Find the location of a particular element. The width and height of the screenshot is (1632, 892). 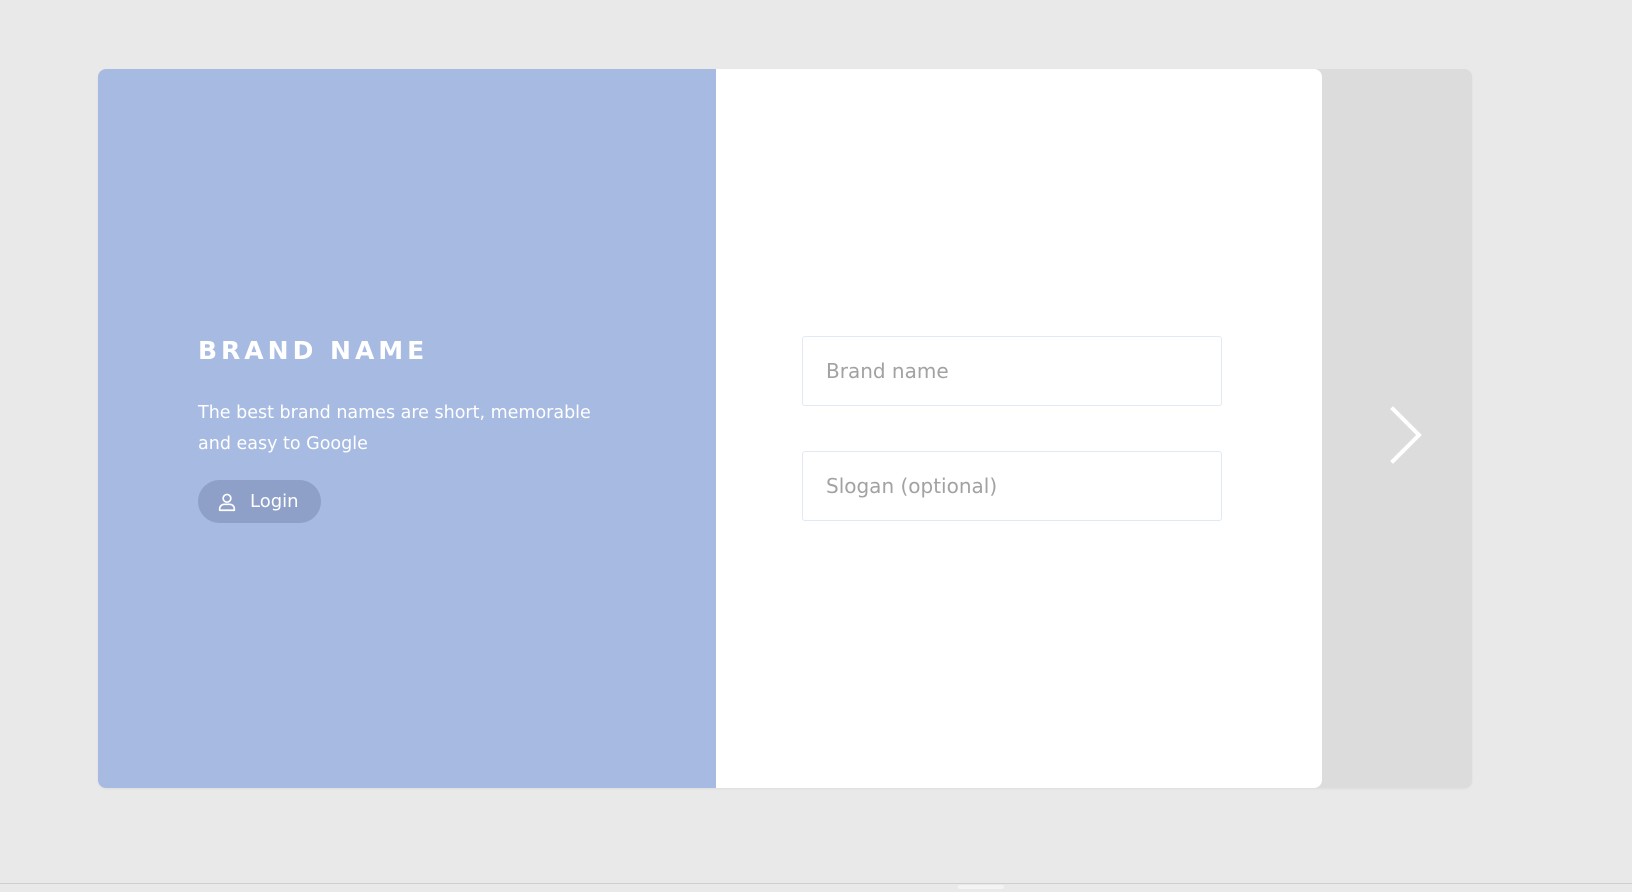

next-button is located at coordinates (1405, 435).